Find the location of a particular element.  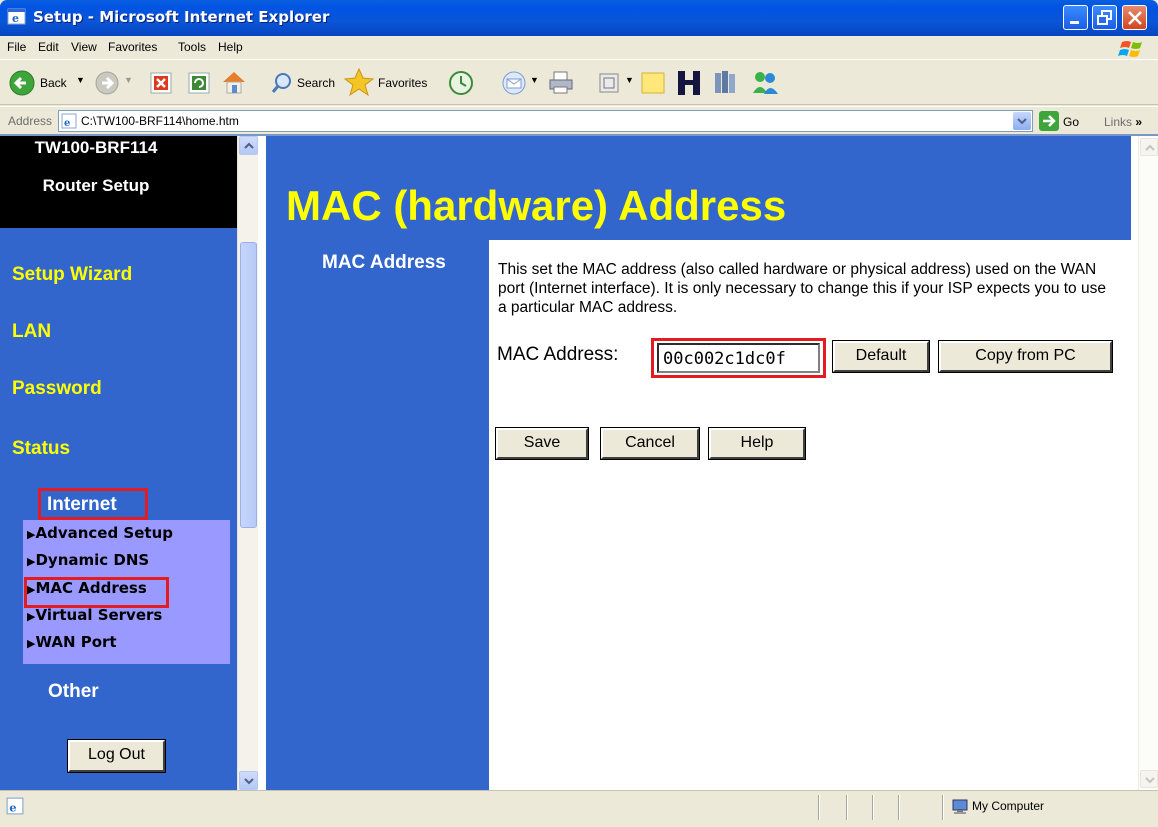

menu-bar: File Edit View Favorites Tools Help is located at coordinates (579, 48).